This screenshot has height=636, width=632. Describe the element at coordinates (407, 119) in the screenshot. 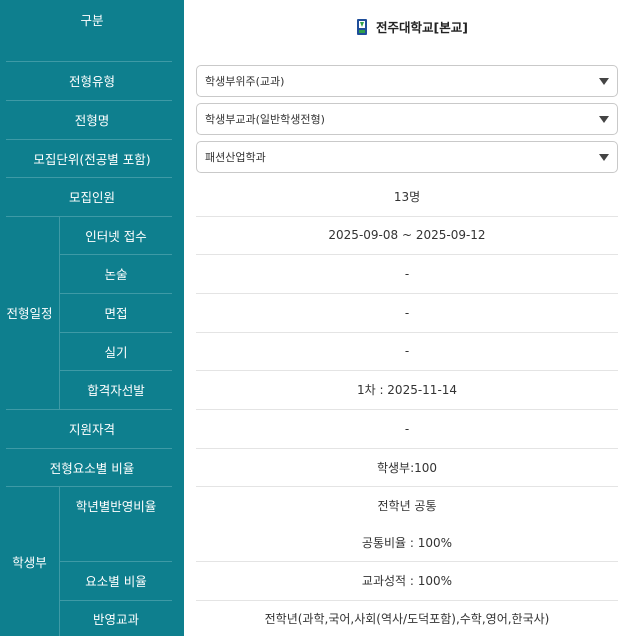

I see `admission-name-select: 학생부교과(일반학생전형)` at that location.